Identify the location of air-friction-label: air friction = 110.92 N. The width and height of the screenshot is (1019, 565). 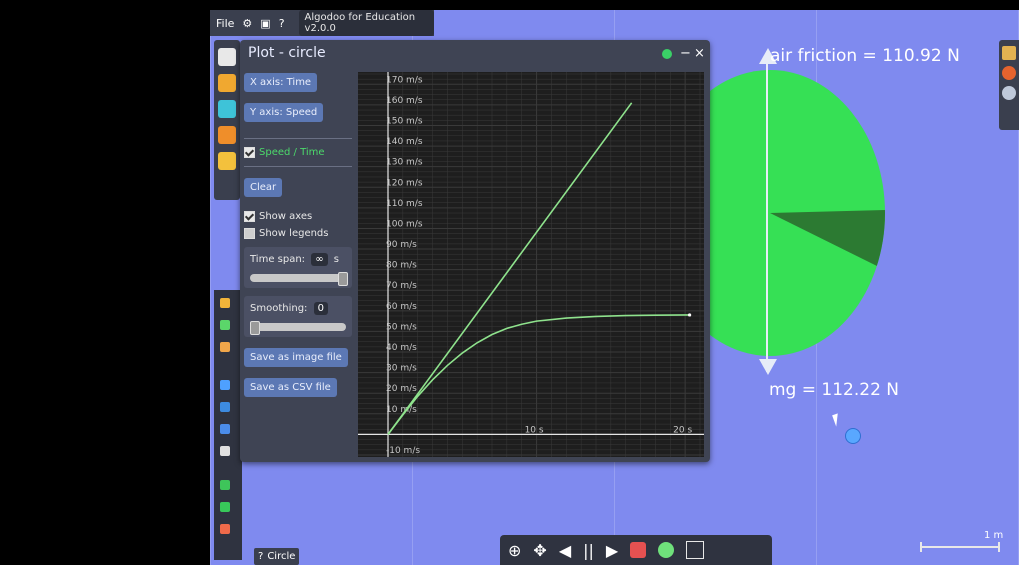
(865, 56).